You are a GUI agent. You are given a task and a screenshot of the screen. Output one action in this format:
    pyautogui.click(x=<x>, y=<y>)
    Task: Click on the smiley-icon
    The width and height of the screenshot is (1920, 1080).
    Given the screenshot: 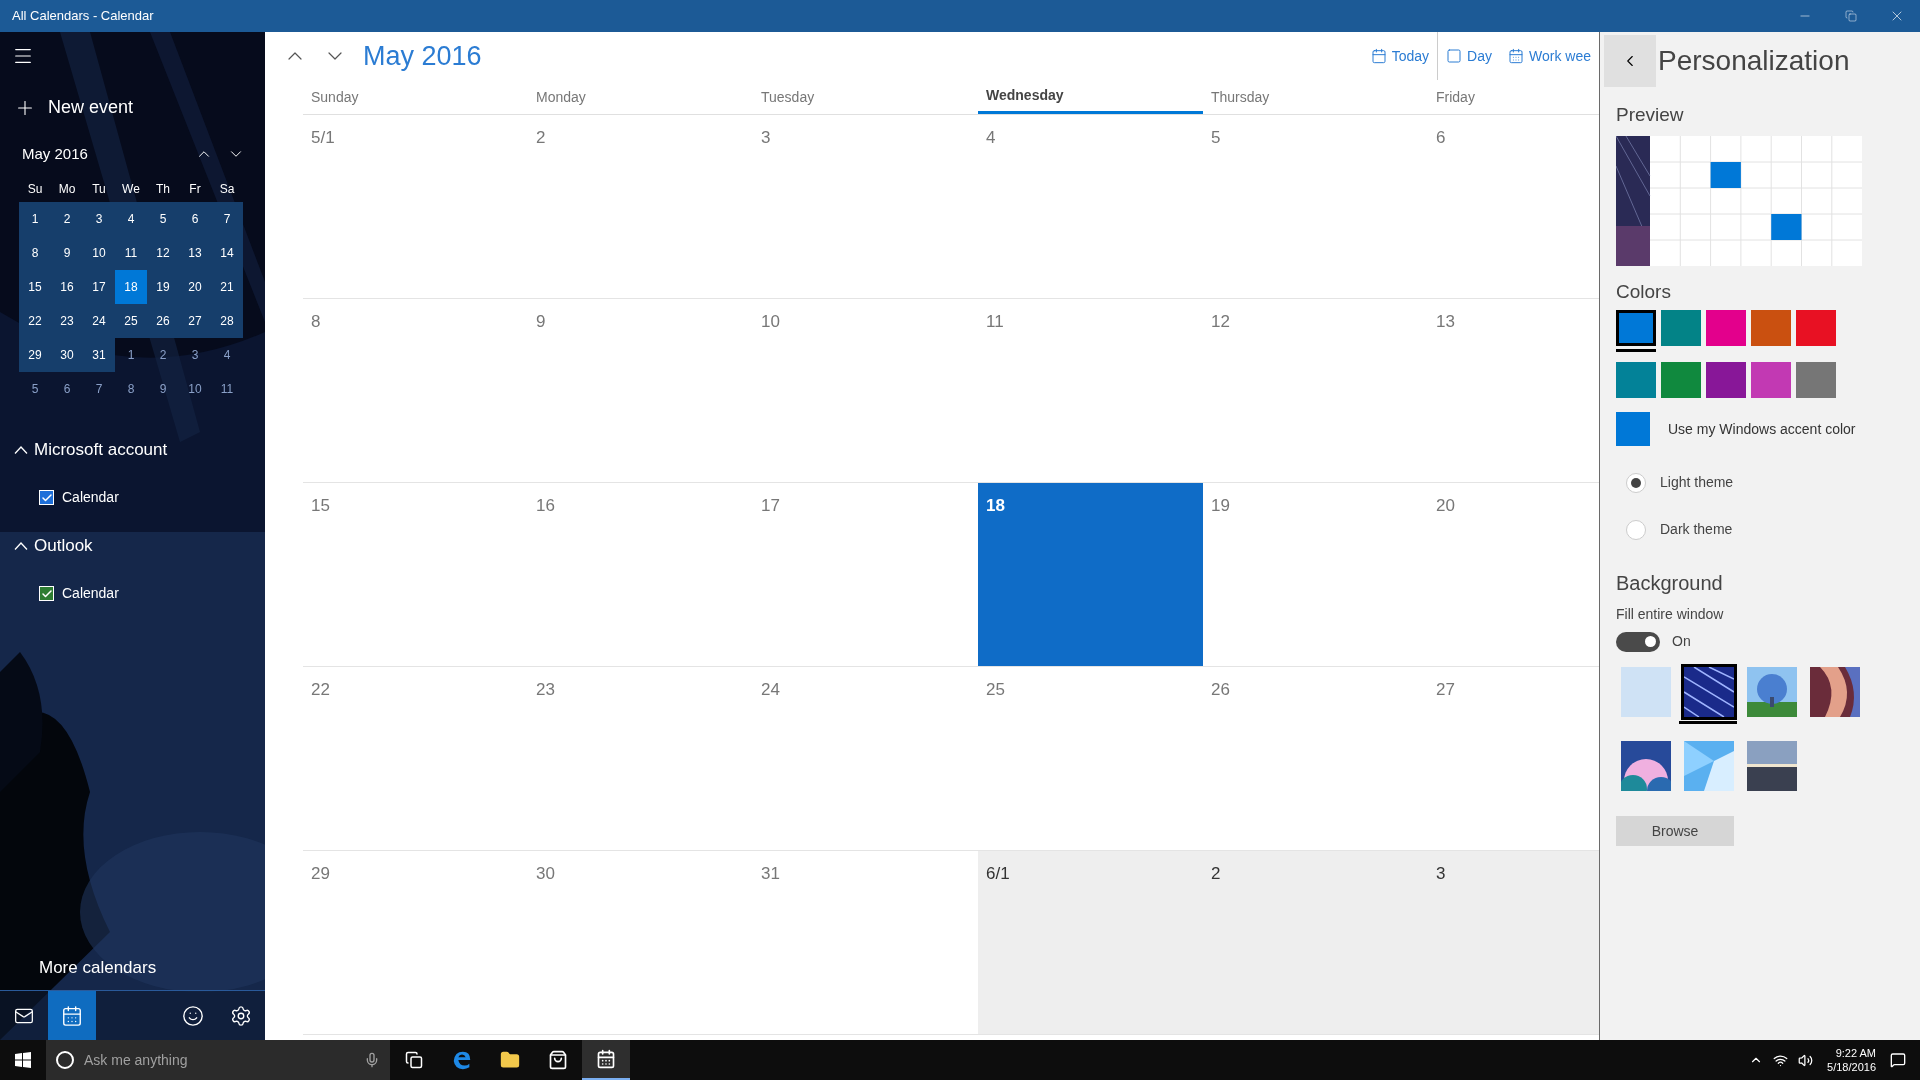 What is the action you would take?
    pyautogui.click(x=193, y=1015)
    